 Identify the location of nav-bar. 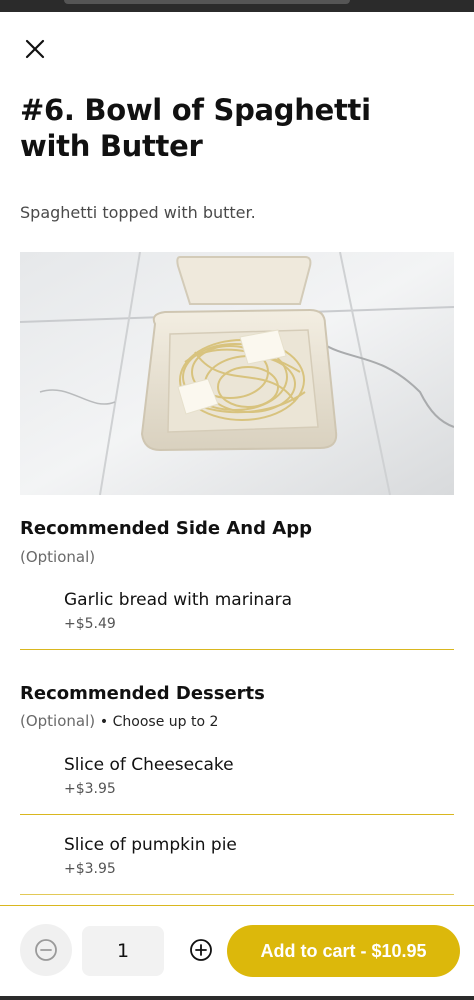
(237, 998).